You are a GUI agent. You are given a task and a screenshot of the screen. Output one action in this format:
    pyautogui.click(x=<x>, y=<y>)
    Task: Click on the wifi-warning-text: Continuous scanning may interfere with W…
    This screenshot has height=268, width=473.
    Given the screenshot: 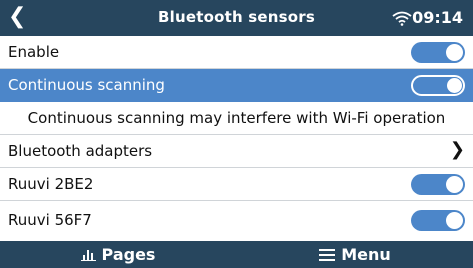 What is the action you would take?
    pyautogui.click(x=236, y=118)
    